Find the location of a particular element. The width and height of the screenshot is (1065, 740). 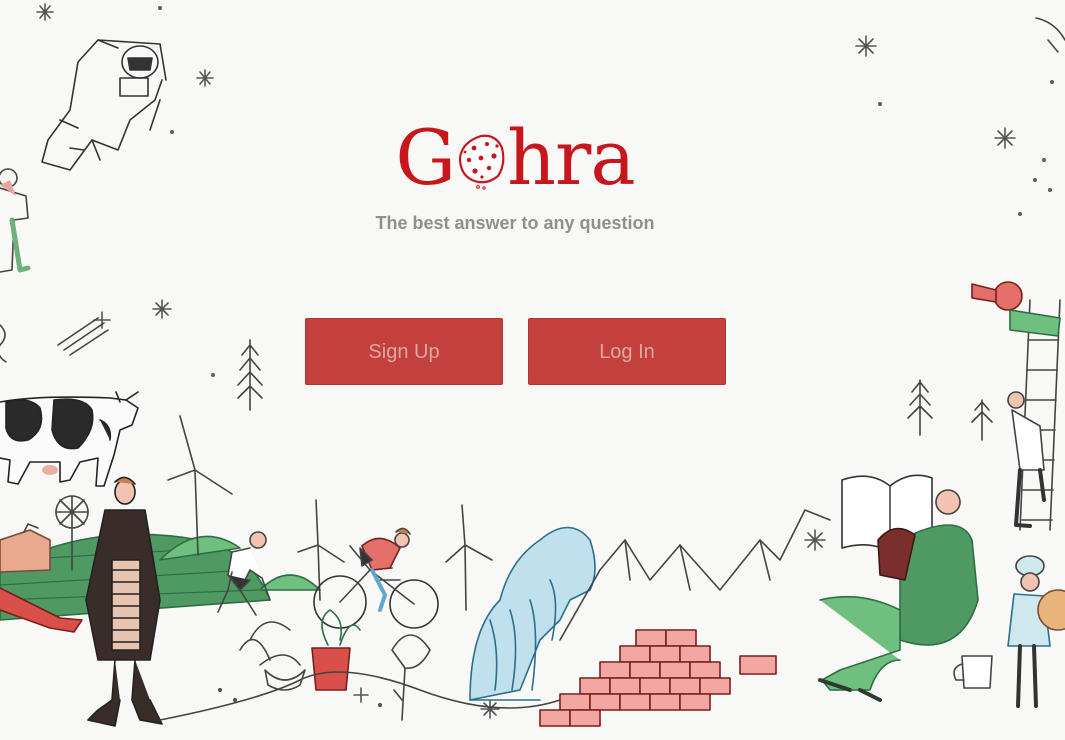

barn-icon is located at coordinates (25, 548).